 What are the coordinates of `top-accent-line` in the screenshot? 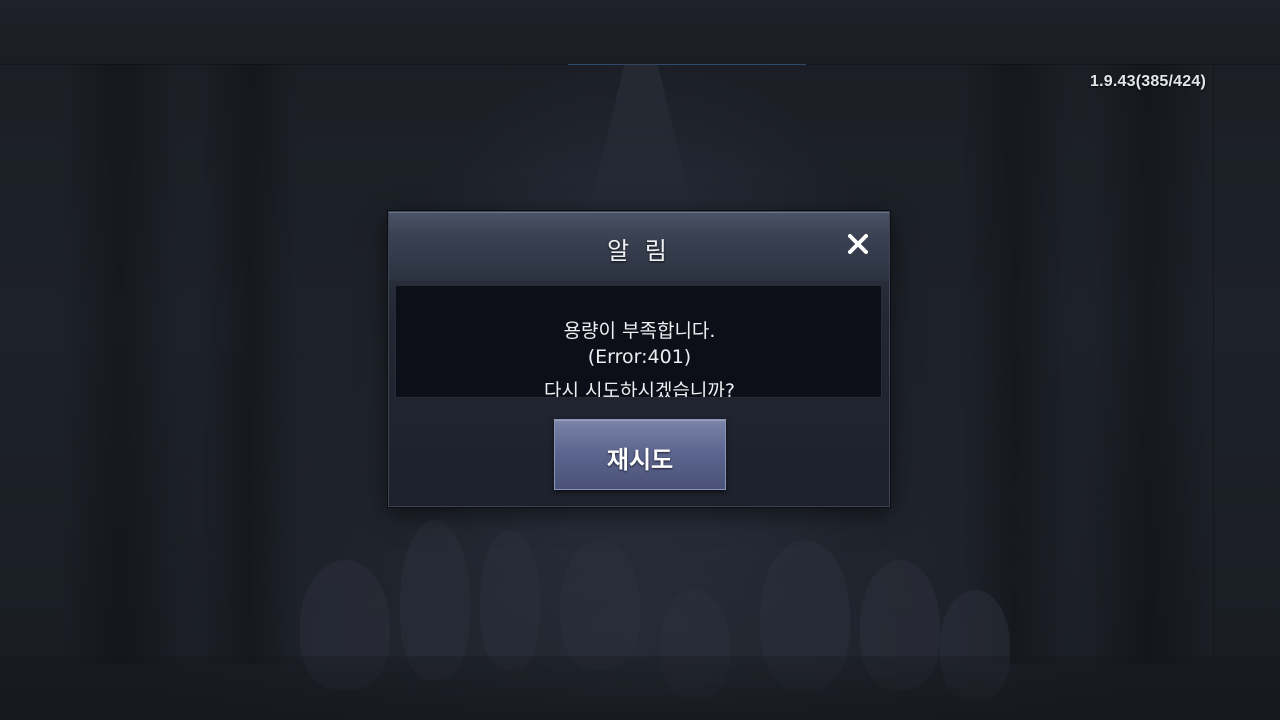 It's located at (687, 64).